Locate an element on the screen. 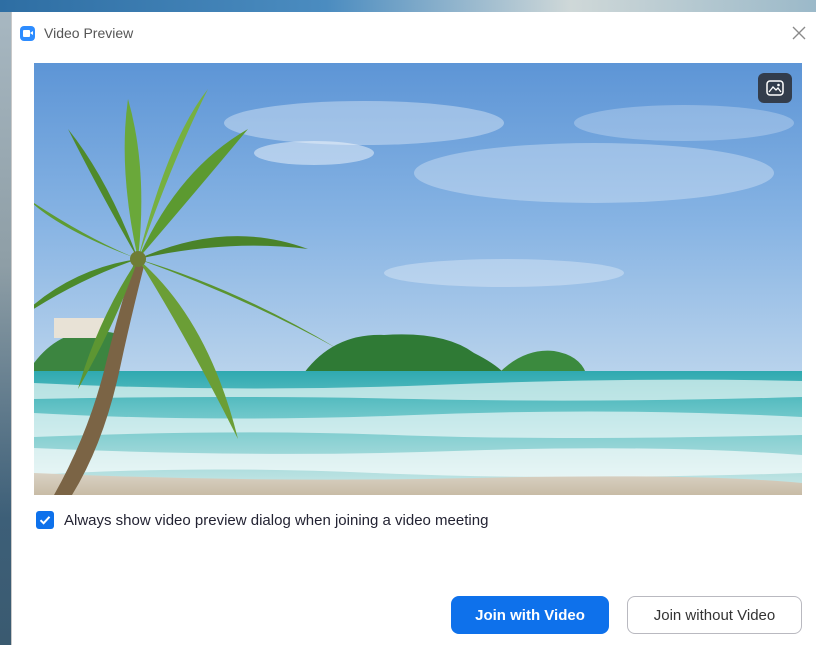  virtual-background-icon is located at coordinates (775, 88).